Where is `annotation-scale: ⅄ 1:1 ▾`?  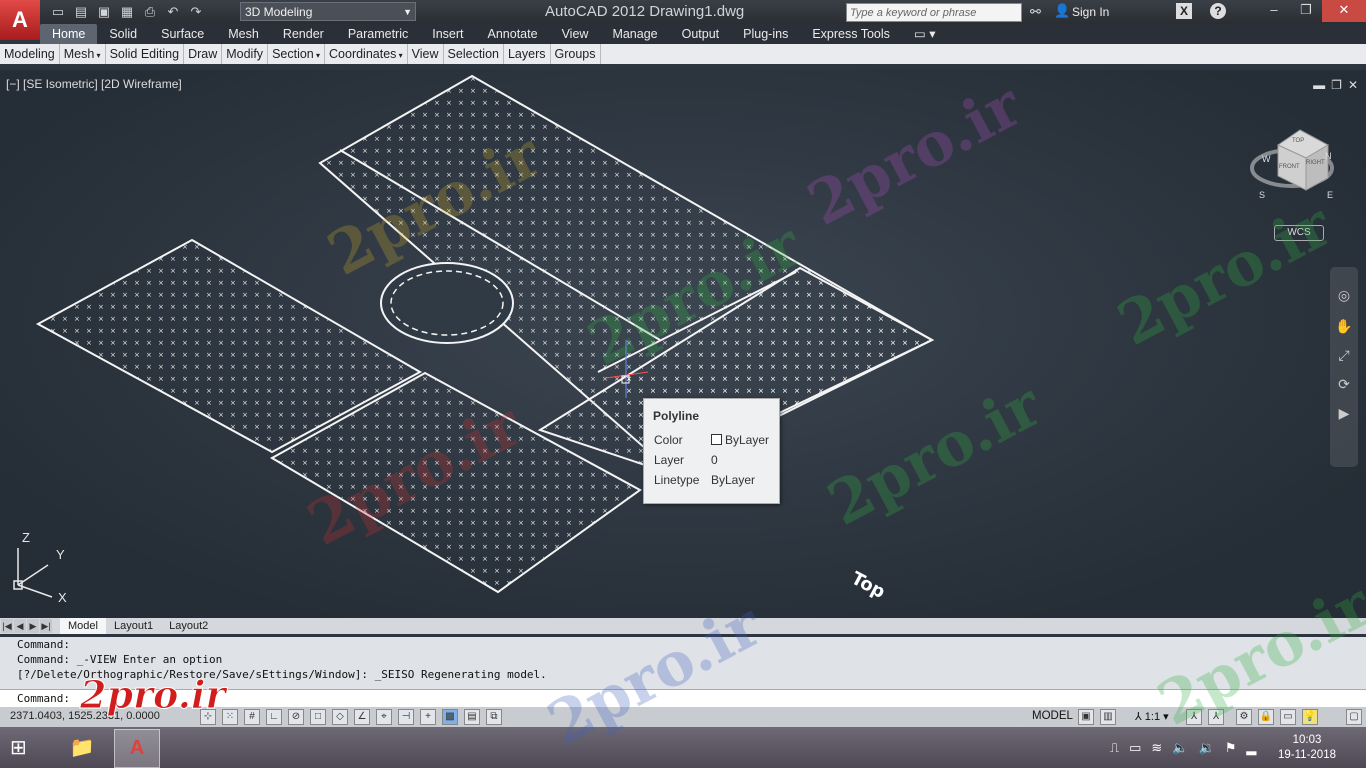
annotation-scale: ⅄ 1:1 ▾ is located at coordinates (1152, 716).